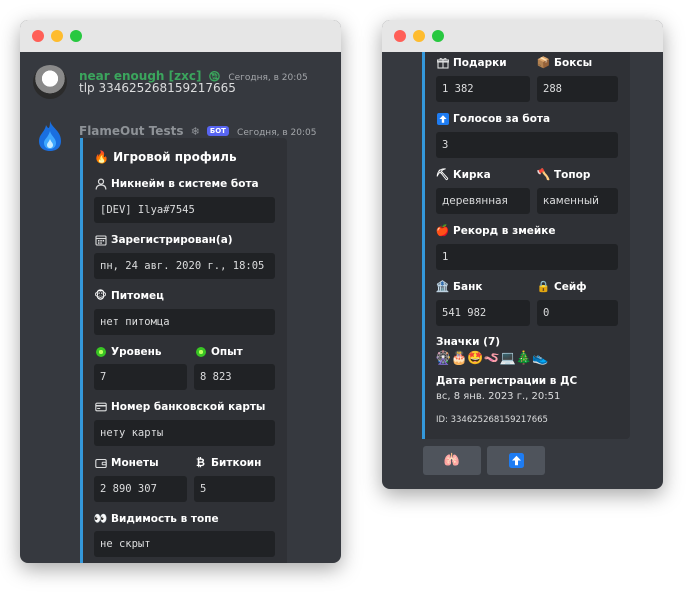 The image size is (690, 593). What do you see at coordinates (543, 286) in the screenshot?
I see `safe-icon: 🔒` at bounding box center [543, 286].